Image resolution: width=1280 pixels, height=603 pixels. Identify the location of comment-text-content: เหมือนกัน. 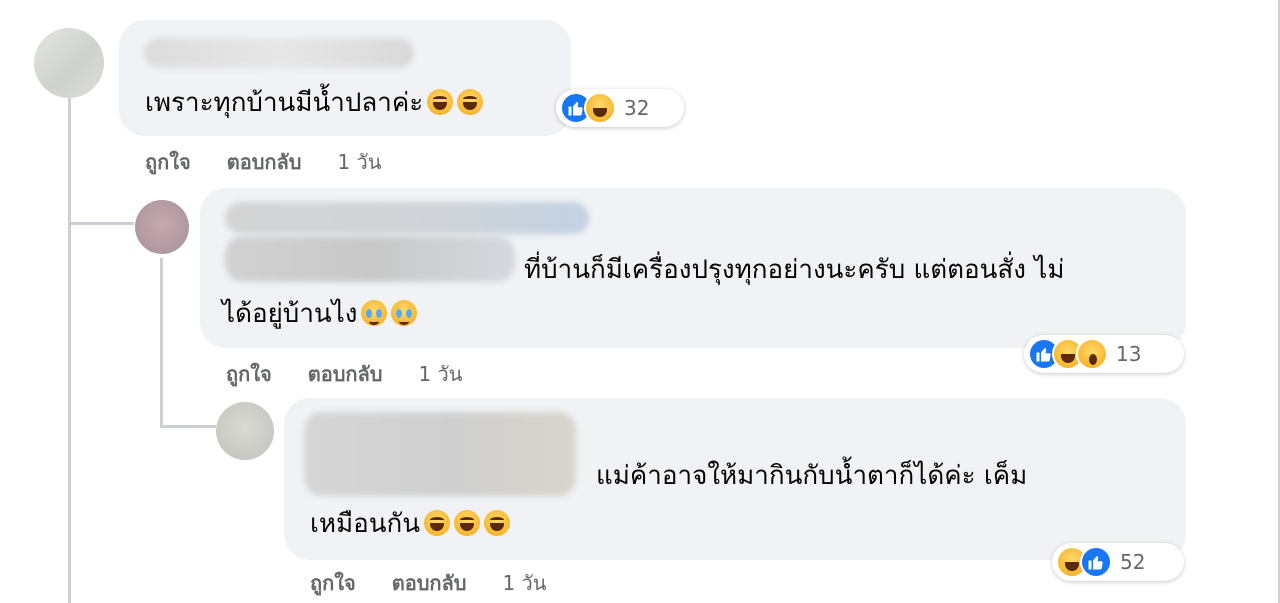
(365, 524).